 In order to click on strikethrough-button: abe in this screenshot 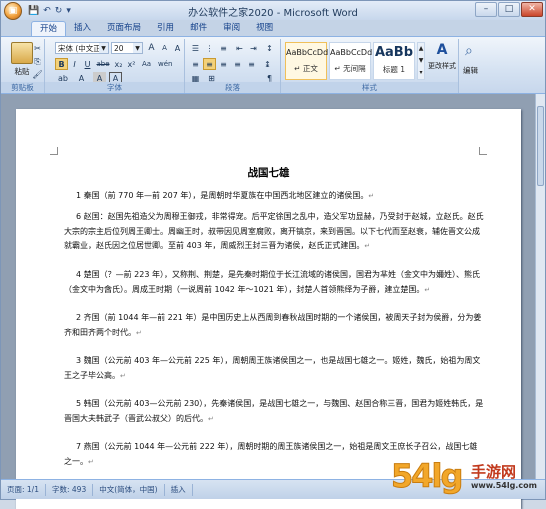, I will do `click(103, 64)`.